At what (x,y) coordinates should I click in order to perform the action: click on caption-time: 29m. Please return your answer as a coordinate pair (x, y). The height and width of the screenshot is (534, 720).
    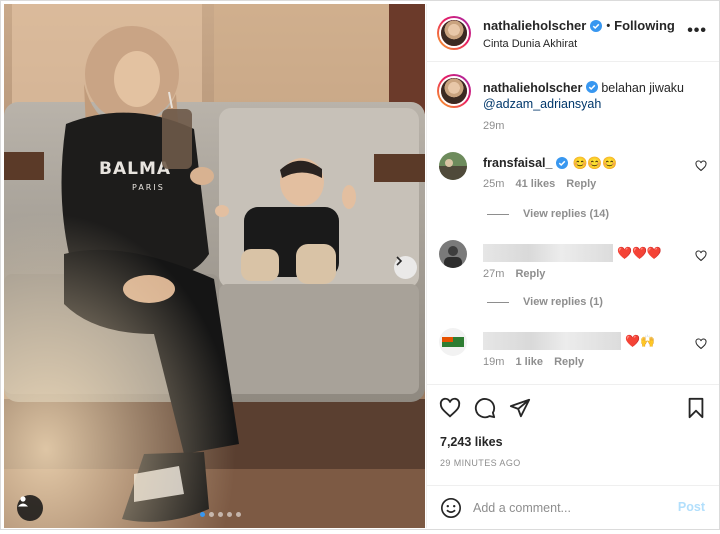
    Looking at the image, I should click on (494, 126).